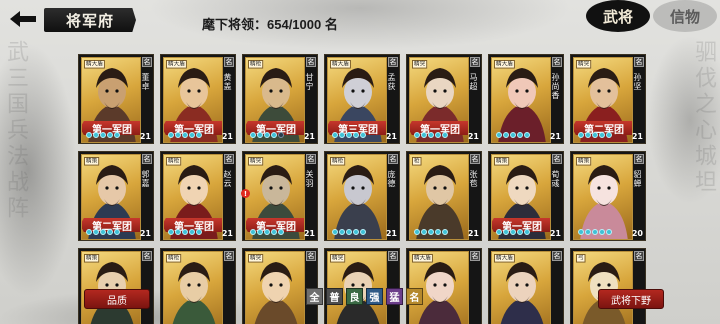  Describe the element at coordinates (314, 296) in the screenshot. I see `quality-filter-button: 全` at that location.